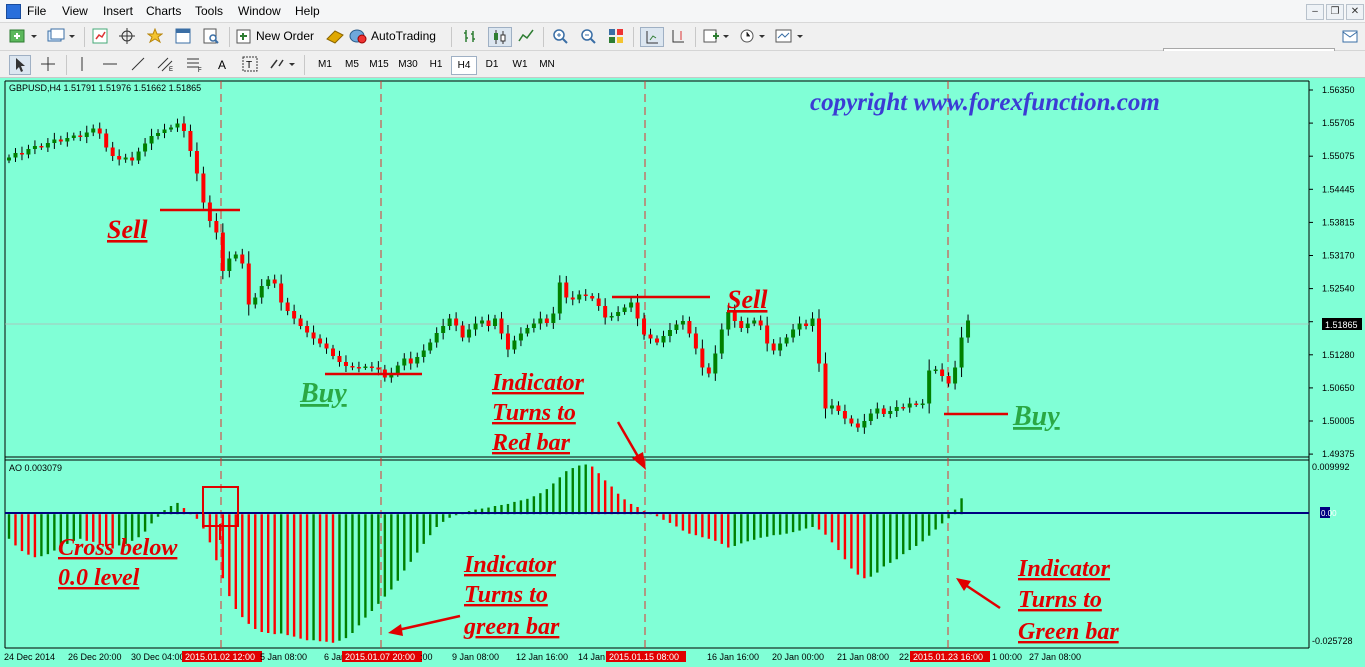 The width and height of the screenshot is (1365, 667). I want to click on crosshair-icon, so click(127, 36).